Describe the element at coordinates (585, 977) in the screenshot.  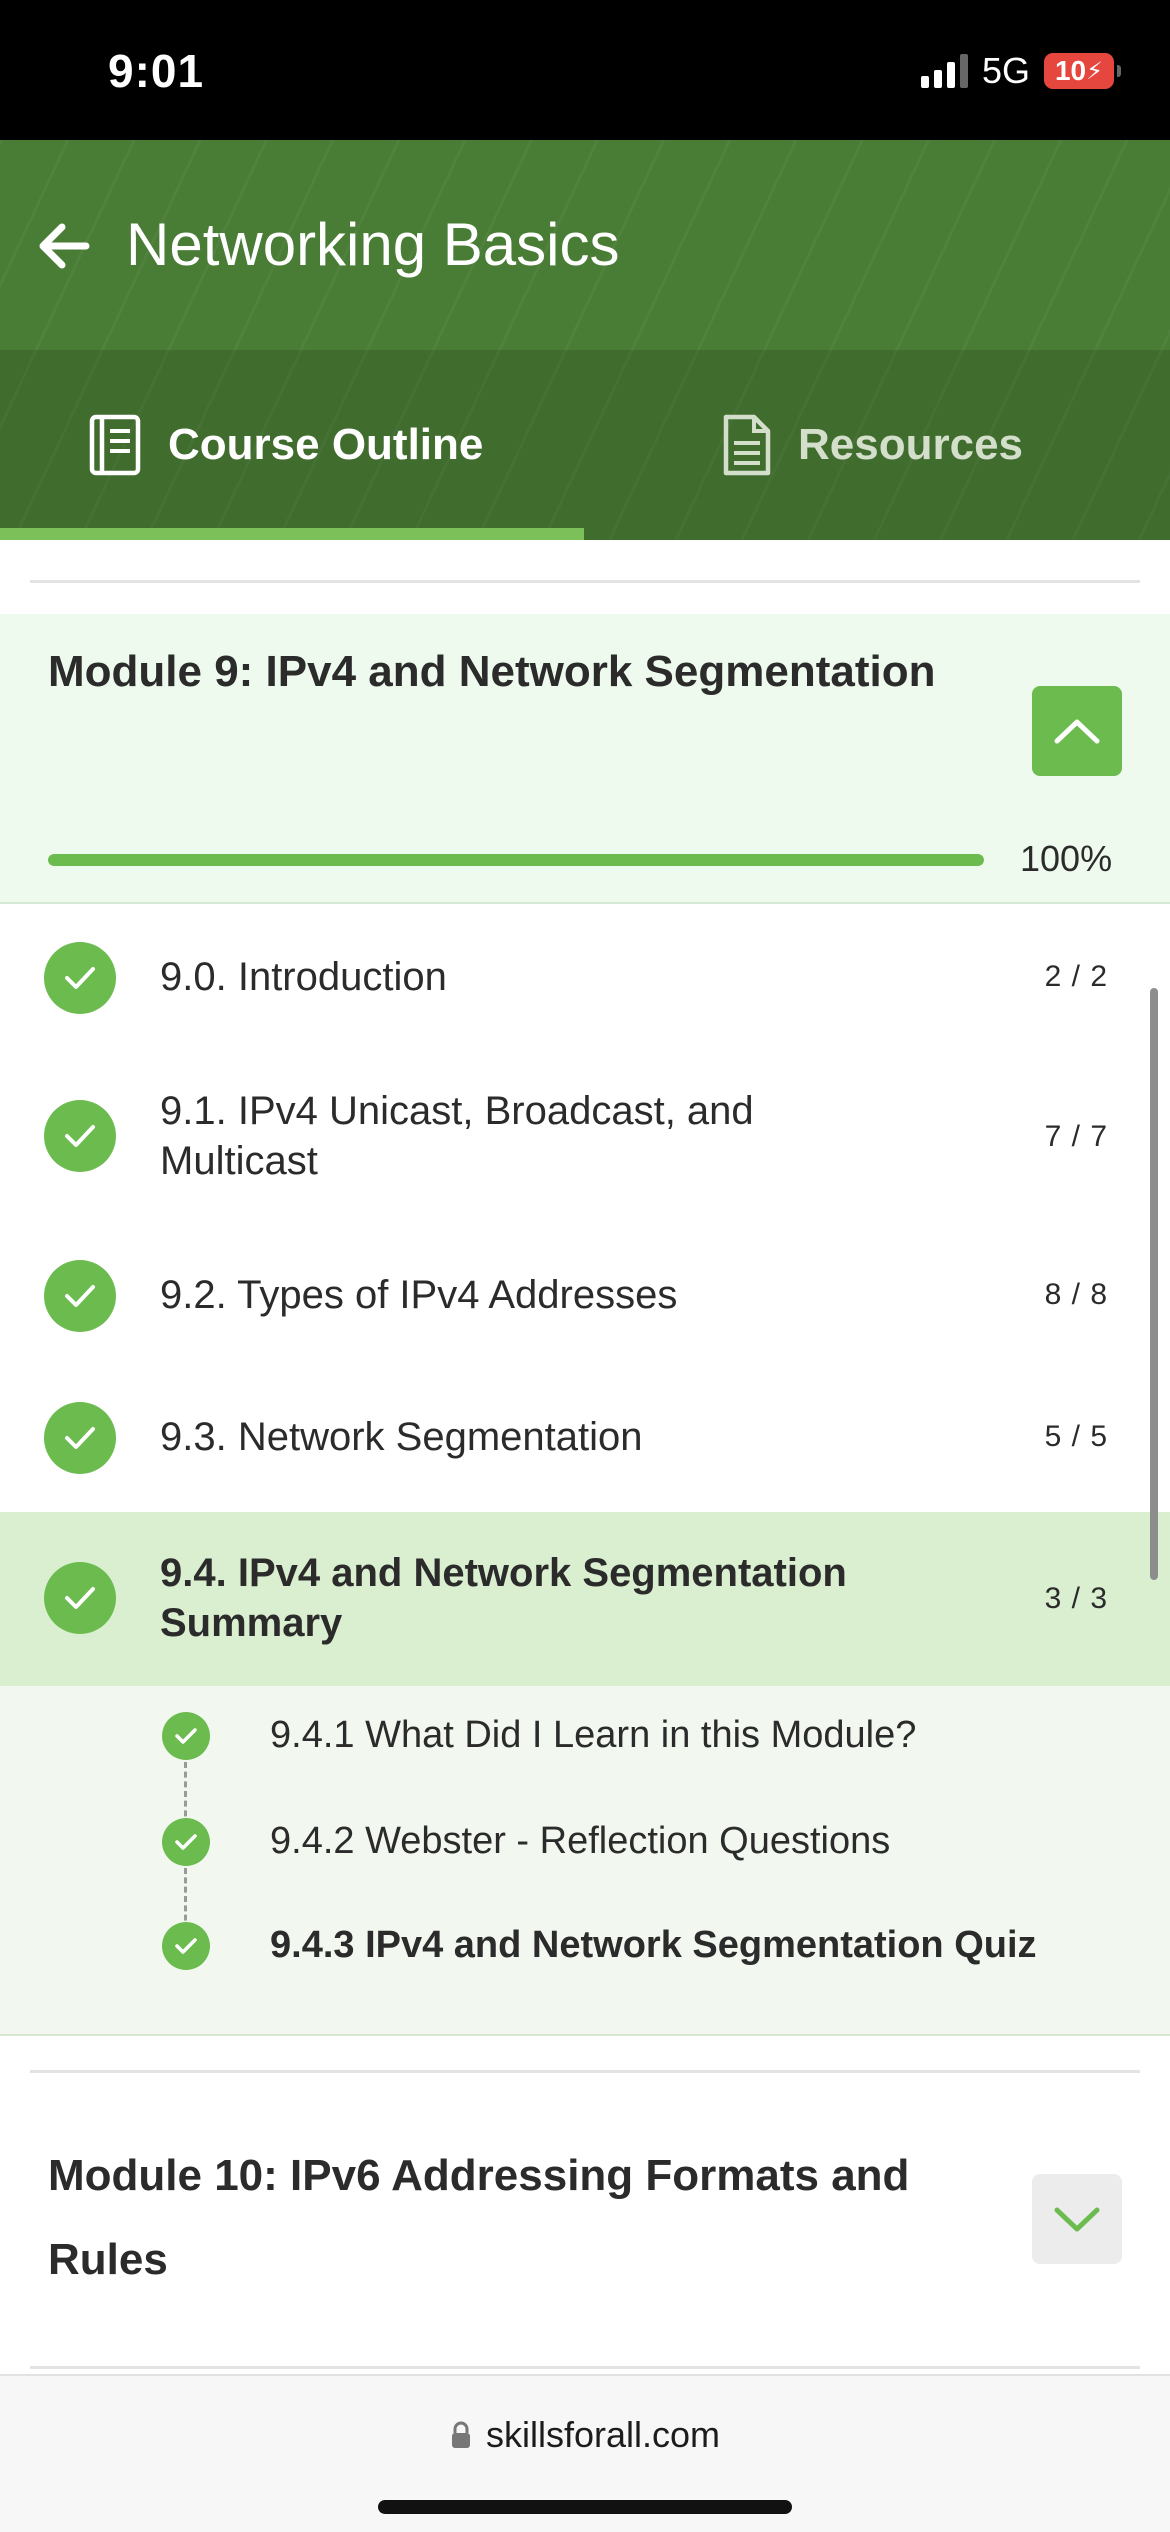
I see `lesson-item: 9.0. Introduction 2 / 2` at that location.